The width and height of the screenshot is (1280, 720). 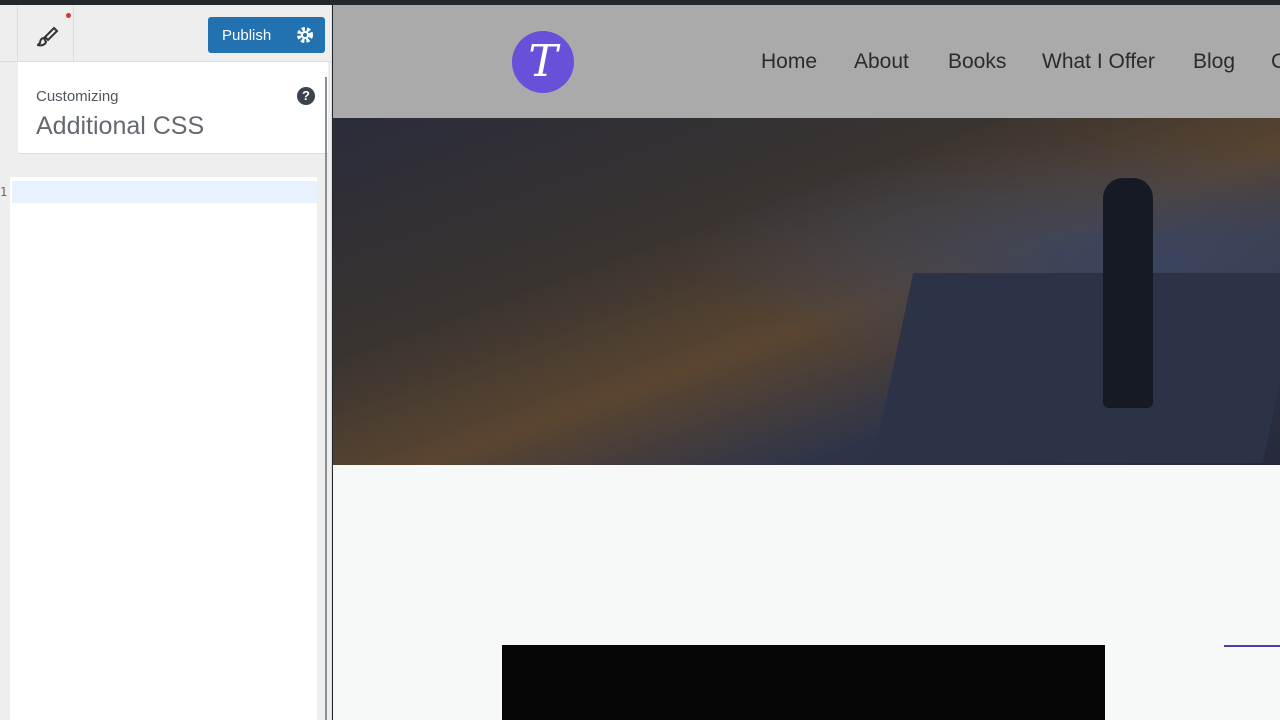 What do you see at coordinates (789, 62) in the screenshot?
I see `nav-home: Home` at bounding box center [789, 62].